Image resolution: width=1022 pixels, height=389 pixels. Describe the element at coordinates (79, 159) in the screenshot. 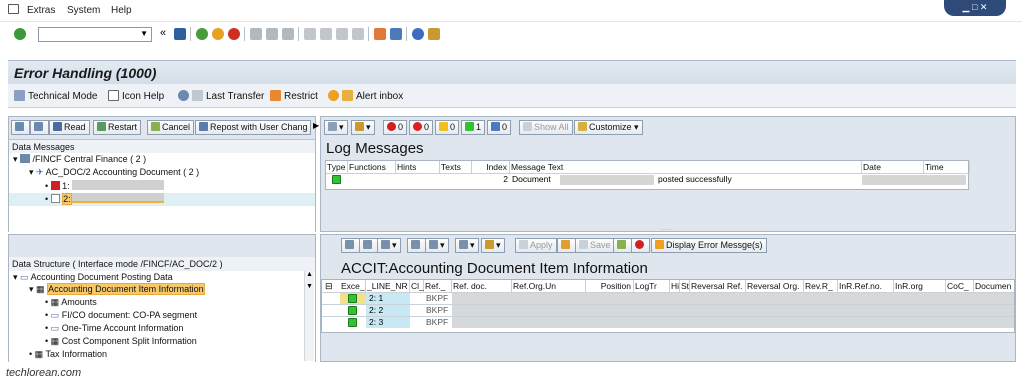

I see `tree-node-central-finance: ▾ /FINCF Central Finance ( 2 )` at that location.